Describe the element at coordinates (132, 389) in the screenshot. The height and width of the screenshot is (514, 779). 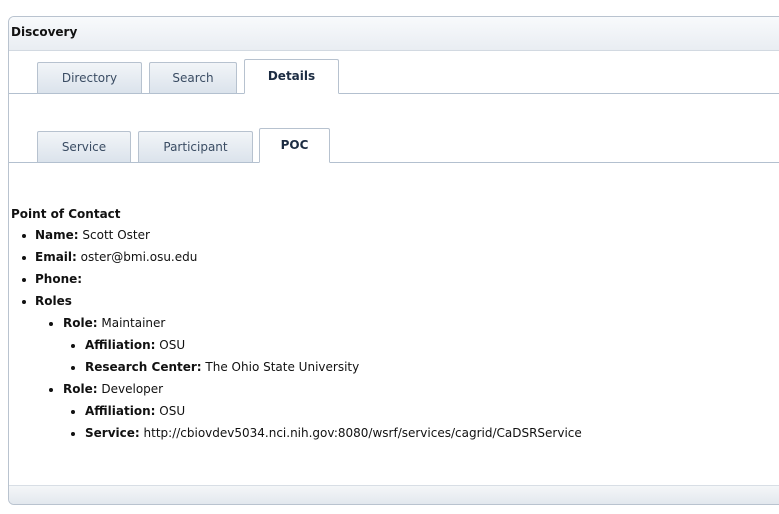
I see `role-value: Developer` at that location.